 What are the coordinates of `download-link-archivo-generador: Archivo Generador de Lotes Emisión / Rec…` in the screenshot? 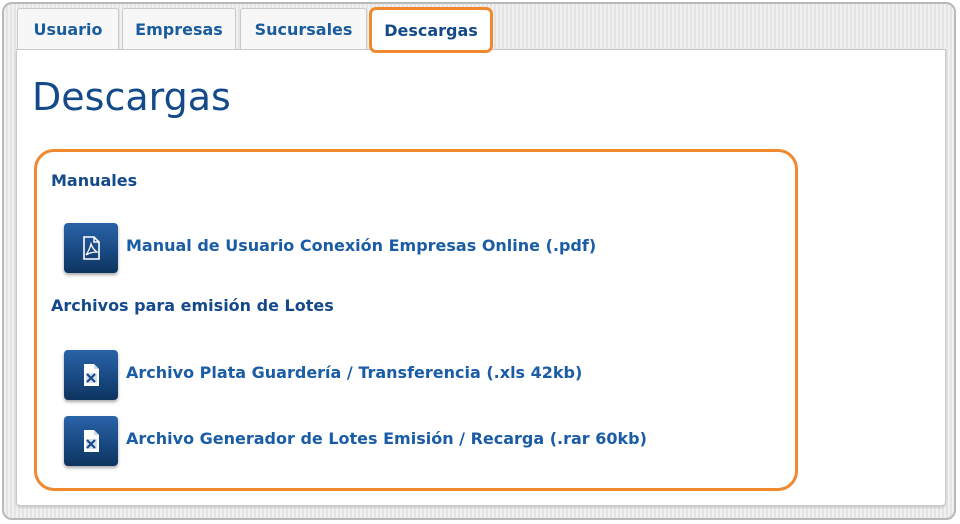 It's located at (386, 438).